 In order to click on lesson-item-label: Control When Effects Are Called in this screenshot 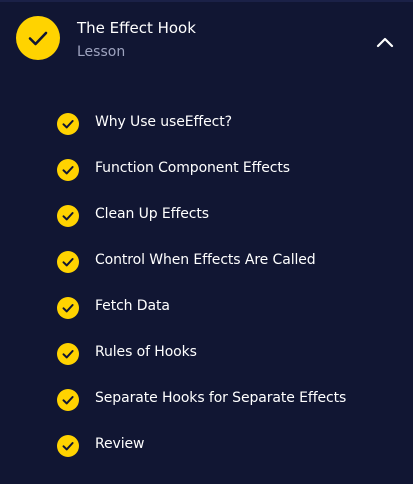, I will do `click(205, 260)`.